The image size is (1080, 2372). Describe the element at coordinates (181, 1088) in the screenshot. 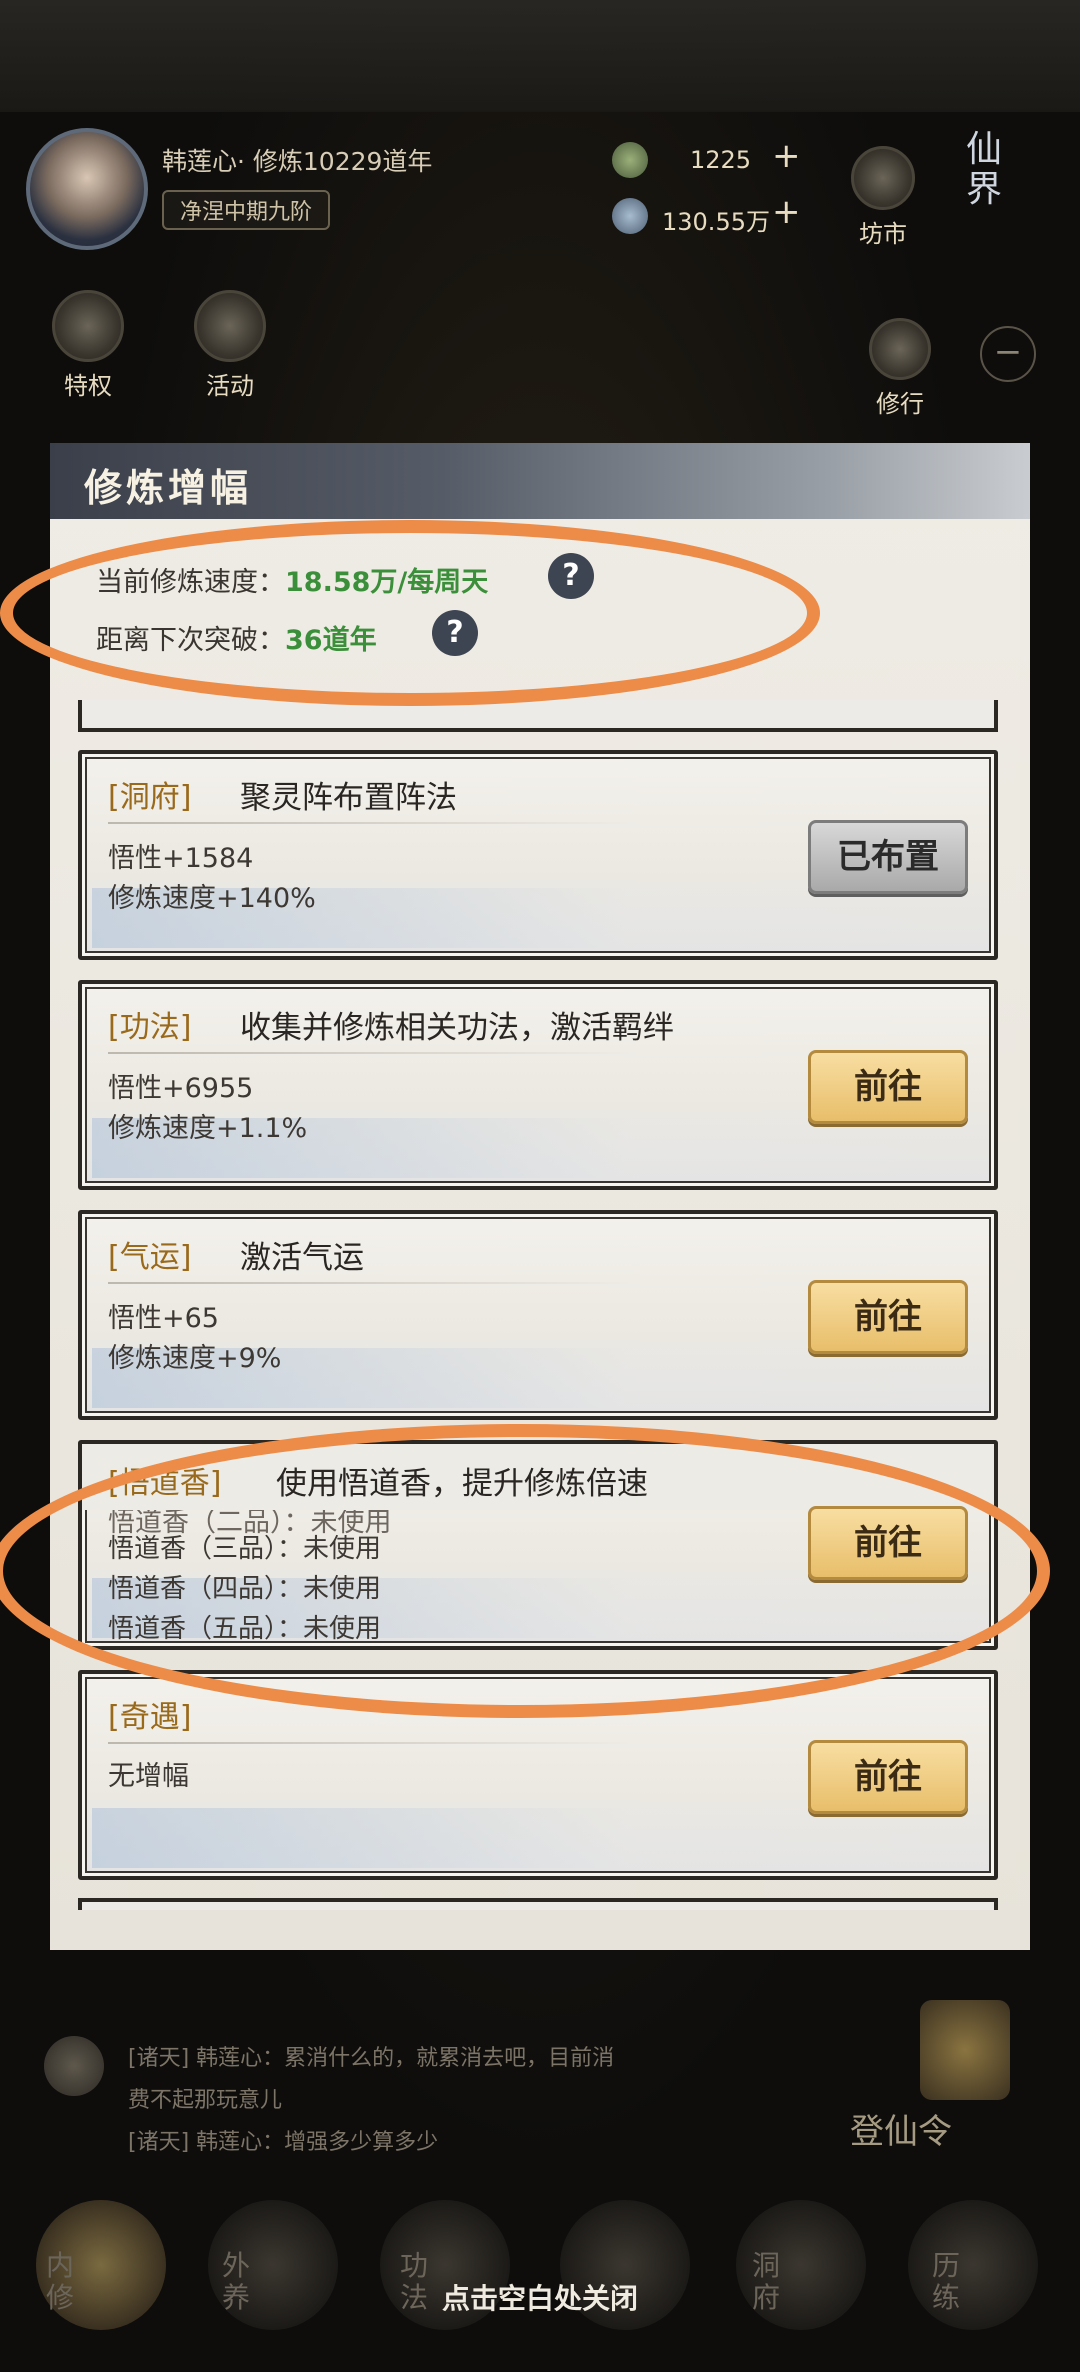

I see `card-line: 悟性+6955` at that location.